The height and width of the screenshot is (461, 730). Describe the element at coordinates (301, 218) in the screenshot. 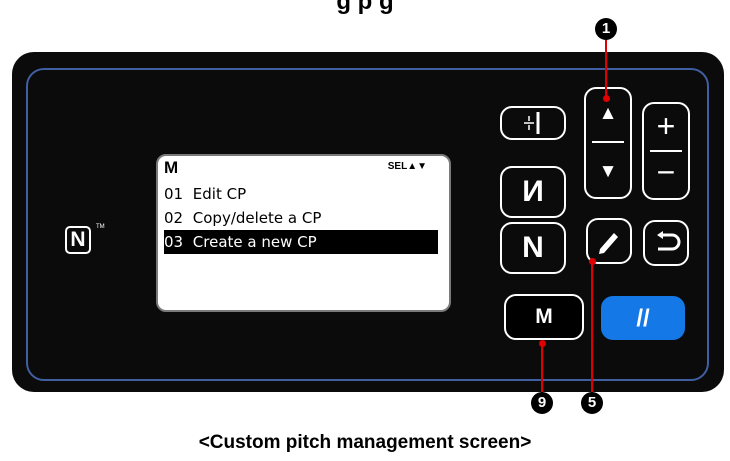

I see `list-item-copy-delete-cp: 02 Copy/delete a CP` at that location.